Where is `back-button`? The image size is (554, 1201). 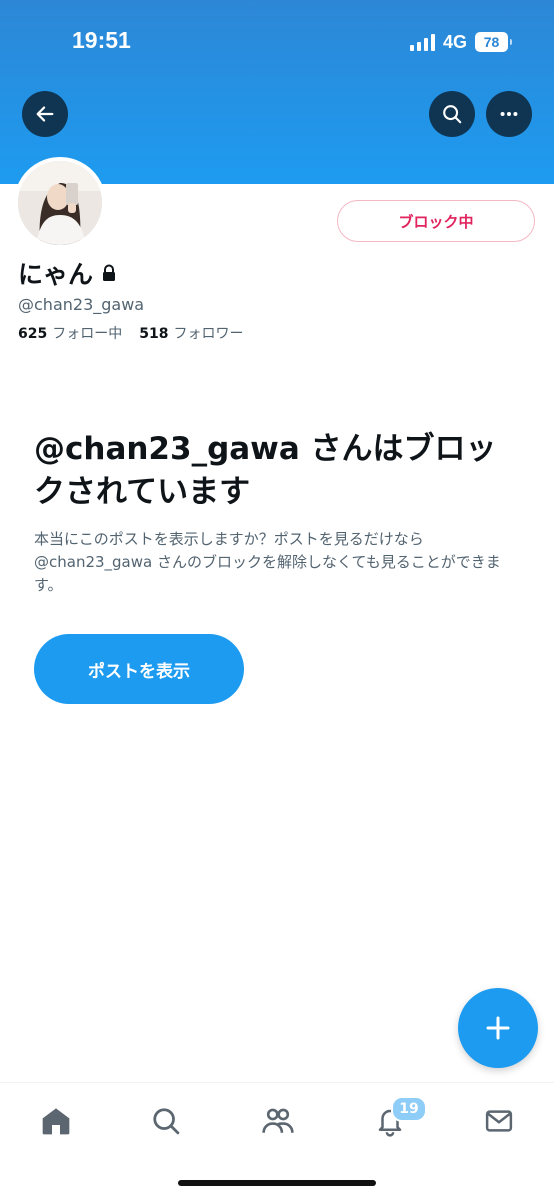
back-button is located at coordinates (45, 114).